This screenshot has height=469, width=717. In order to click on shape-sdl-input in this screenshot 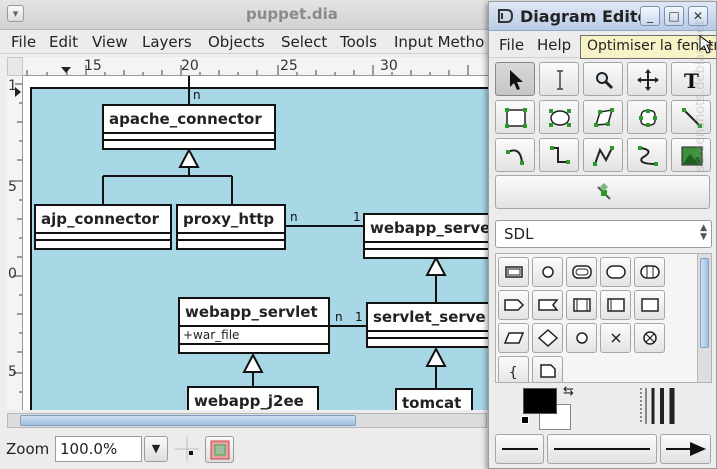, I will do `click(547, 305)`.